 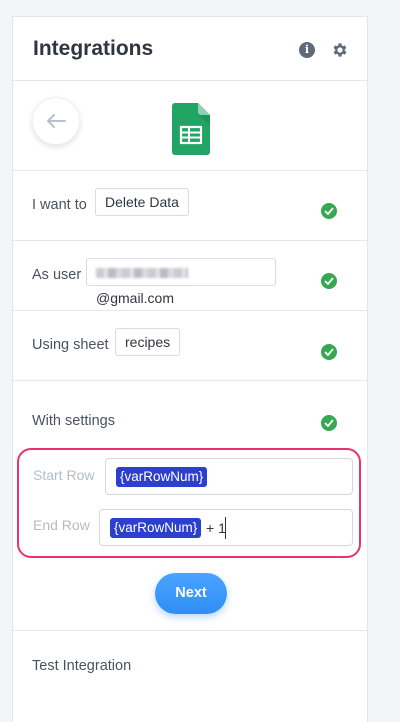 What do you see at coordinates (142, 202) in the screenshot?
I see `action-value: Delete Data` at bounding box center [142, 202].